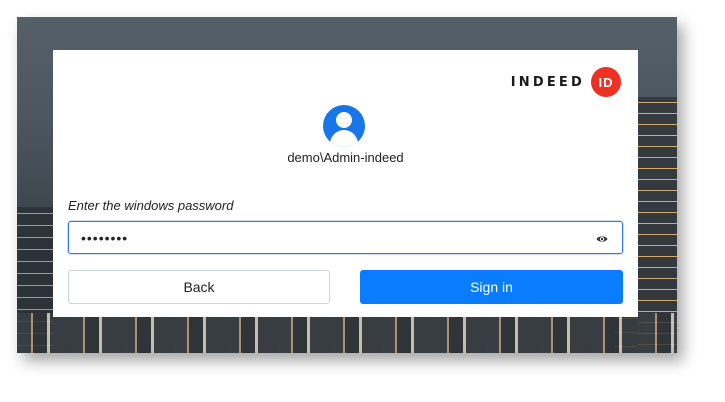 The width and height of the screenshot is (725, 402). I want to click on indeed-id-logo: INDEED ID, so click(566, 82).